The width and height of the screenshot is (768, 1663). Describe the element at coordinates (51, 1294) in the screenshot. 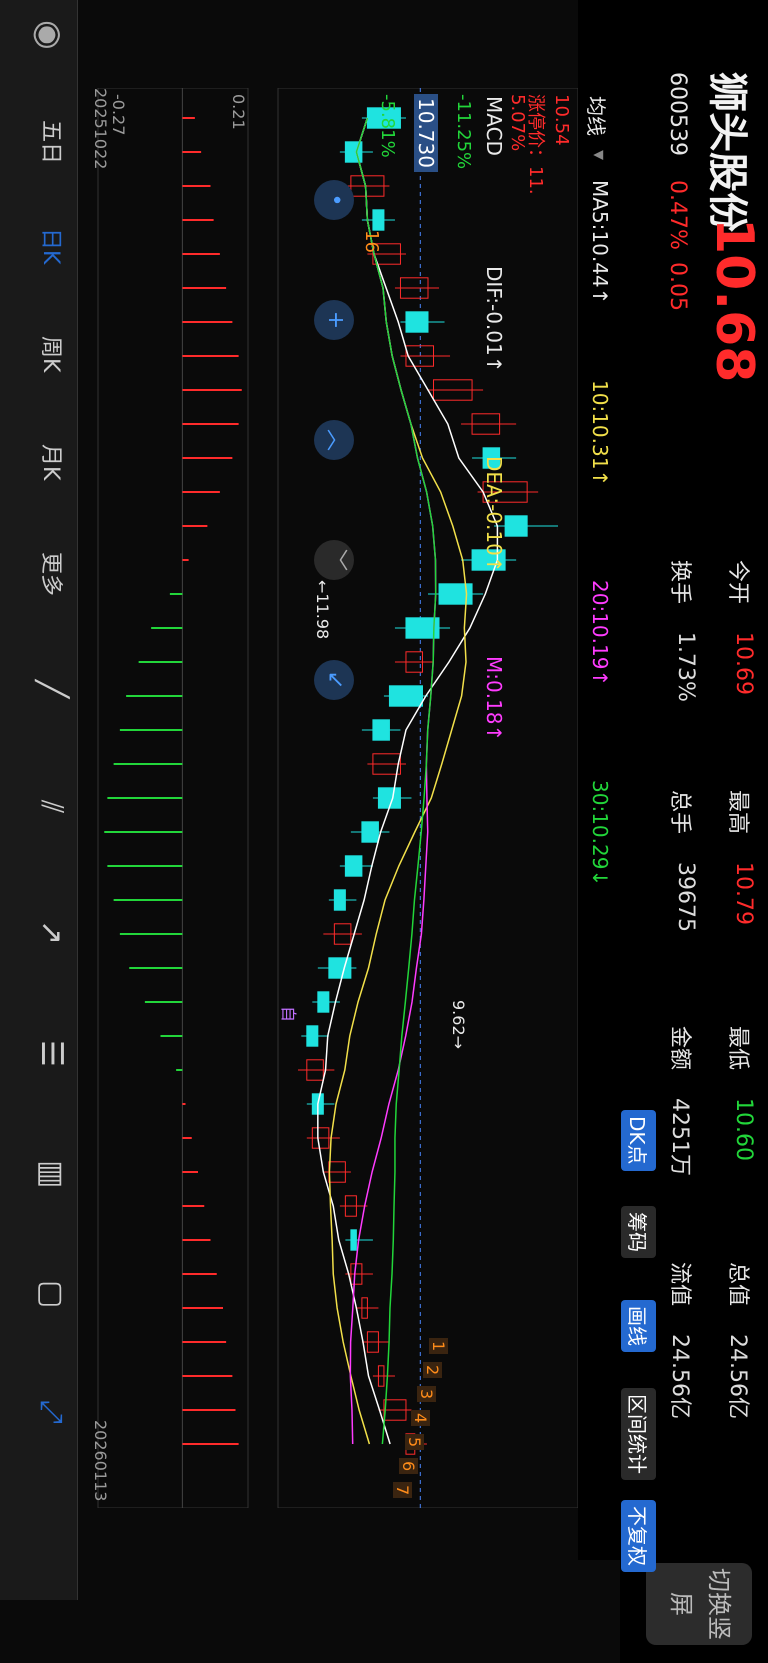

I see `rect-tool-icon: ▢` at that location.